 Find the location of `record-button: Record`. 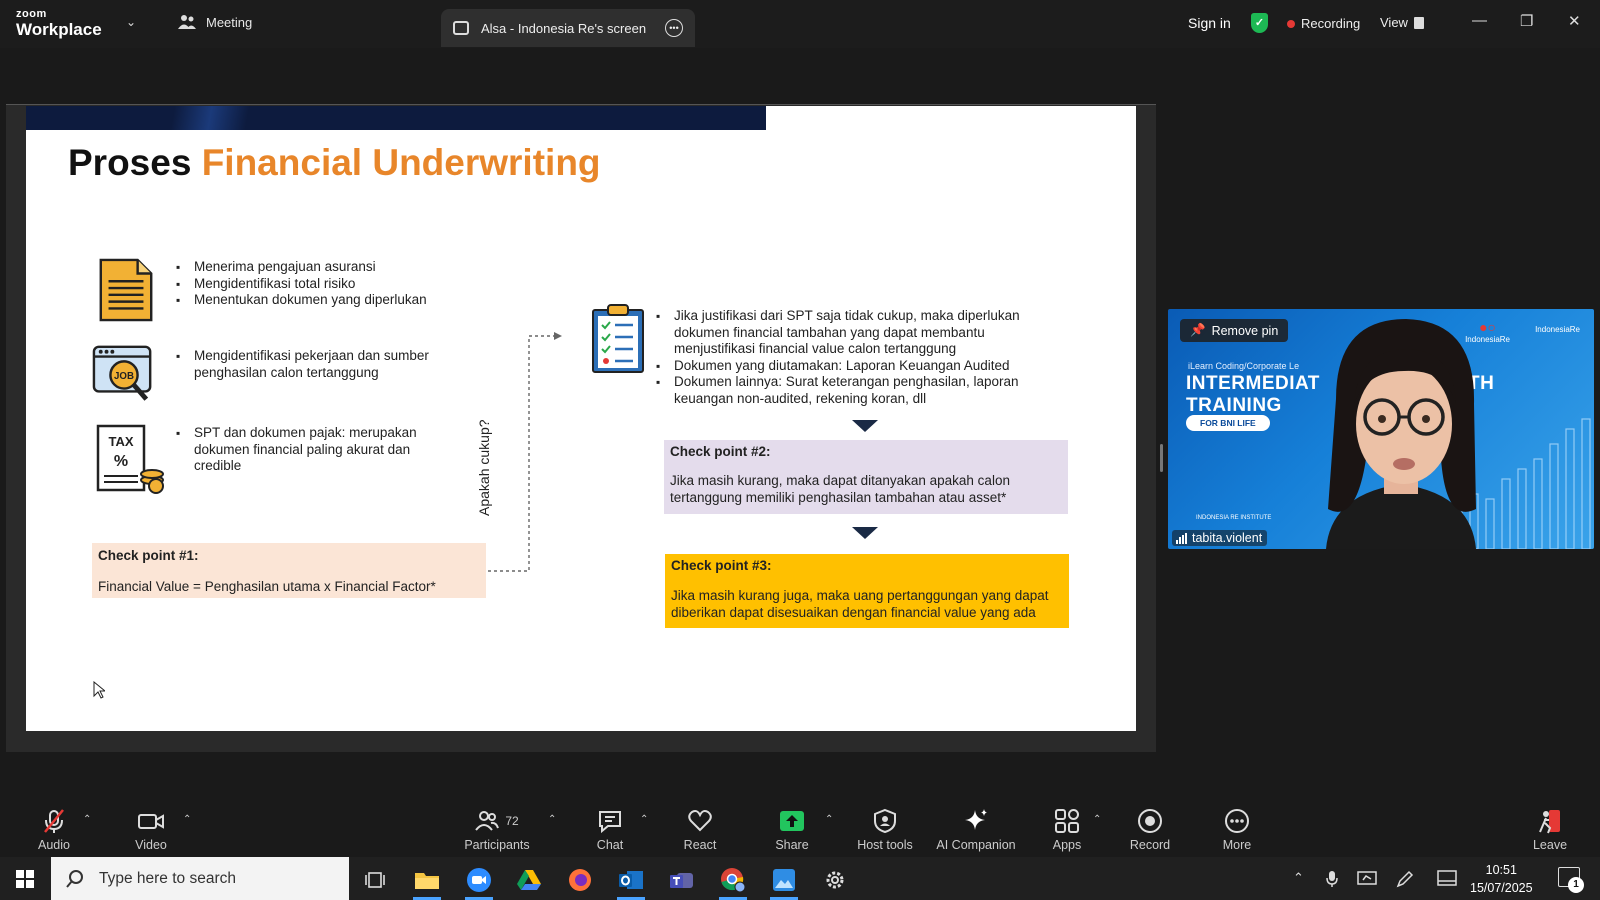

record-button: Record is located at coordinates (1150, 830).